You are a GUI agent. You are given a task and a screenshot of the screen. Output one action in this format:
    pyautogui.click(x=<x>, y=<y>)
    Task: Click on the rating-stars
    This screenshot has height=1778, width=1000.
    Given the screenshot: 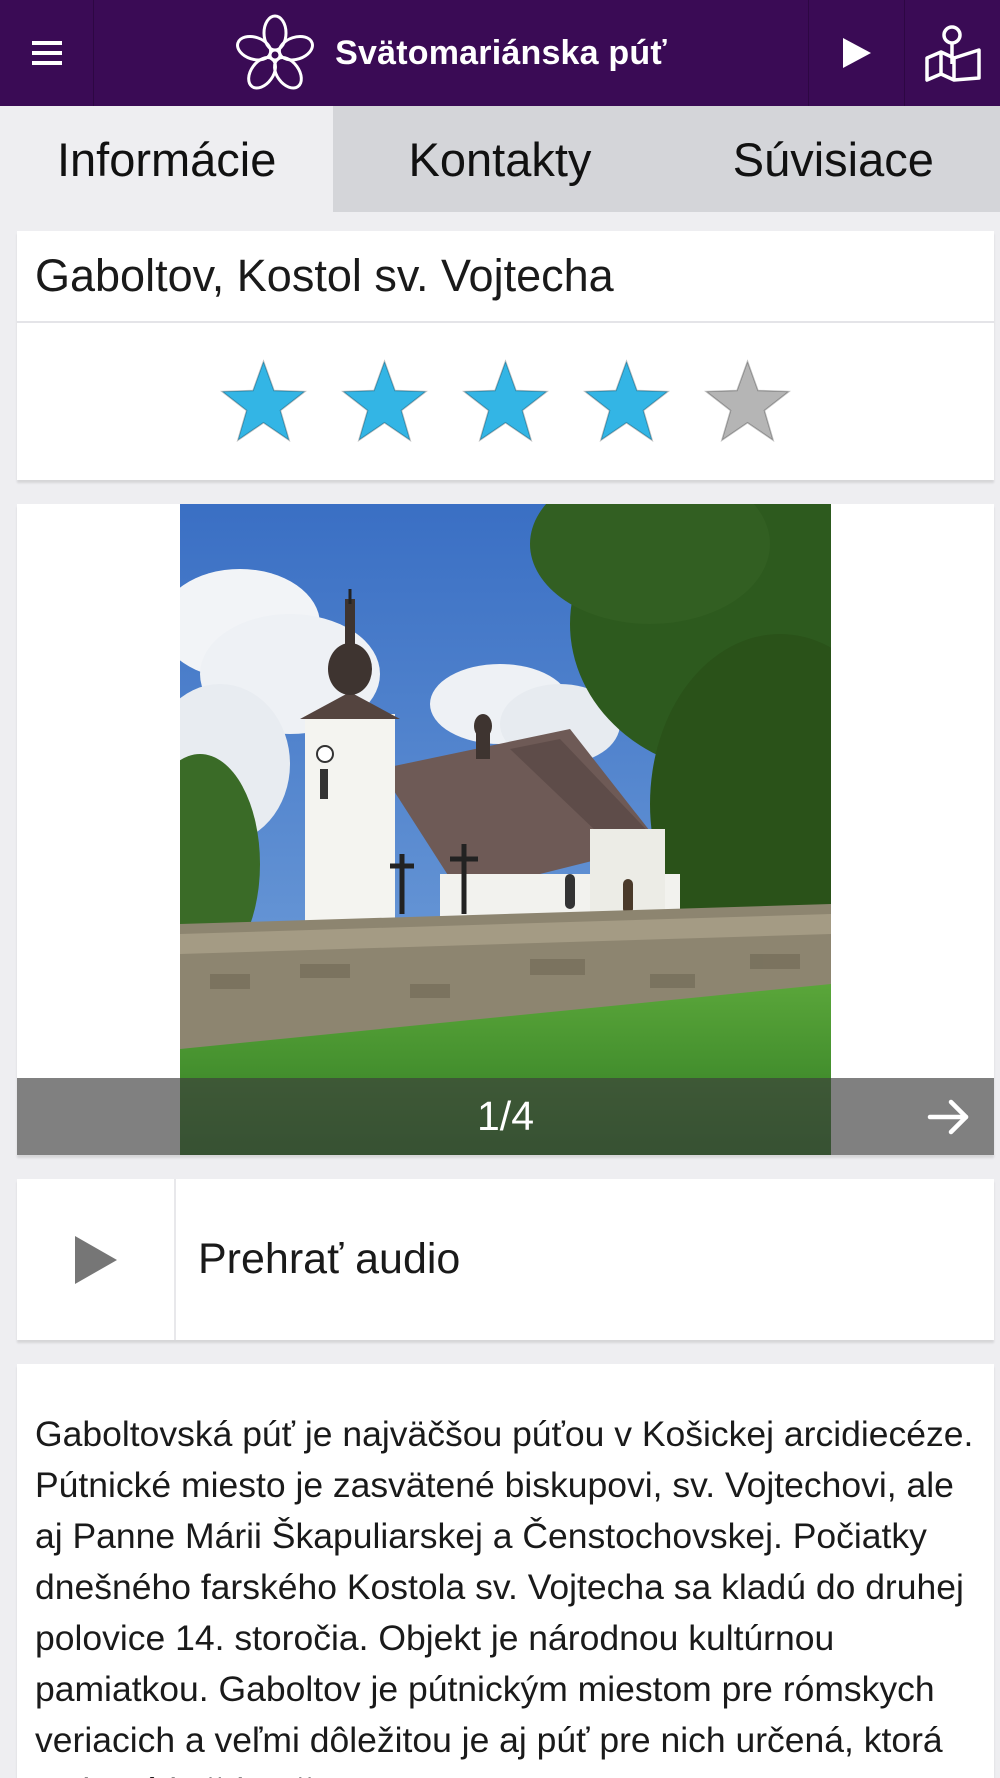 What is the action you would take?
    pyautogui.click(x=505, y=401)
    